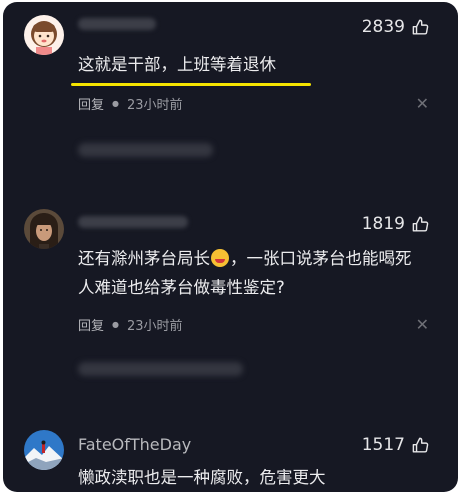 The height and width of the screenshot is (496, 463). I want to click on username: FateOfTheDay, so click(134, 444).